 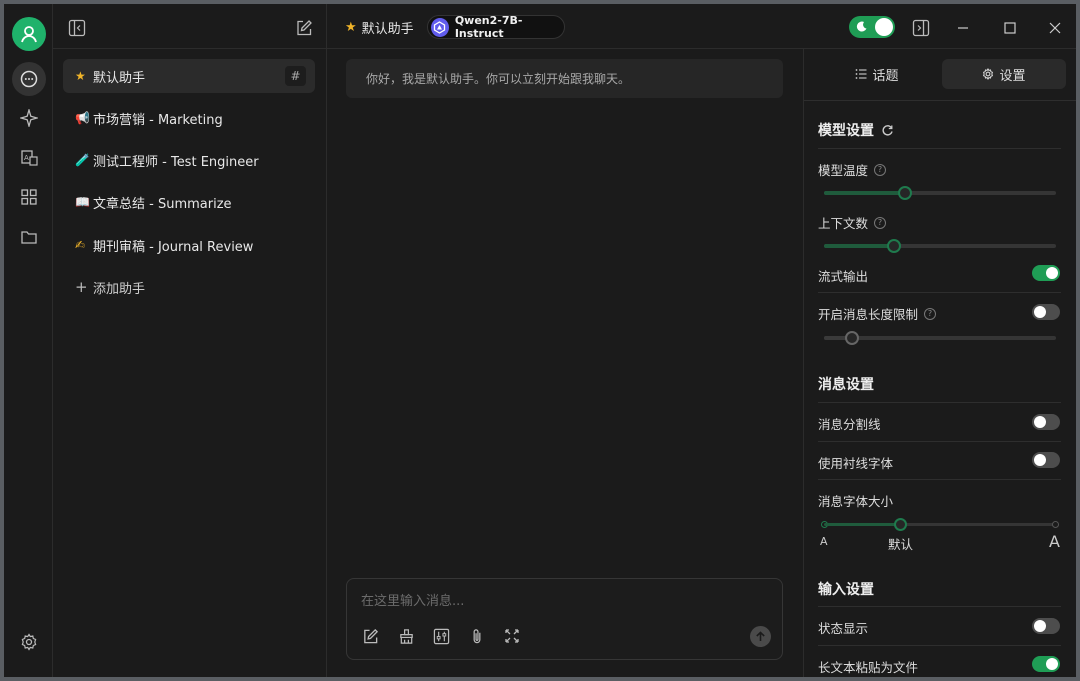 I want to click on maxlen-label: 开启消息长度限制 ?, so click(x=877, y=313).